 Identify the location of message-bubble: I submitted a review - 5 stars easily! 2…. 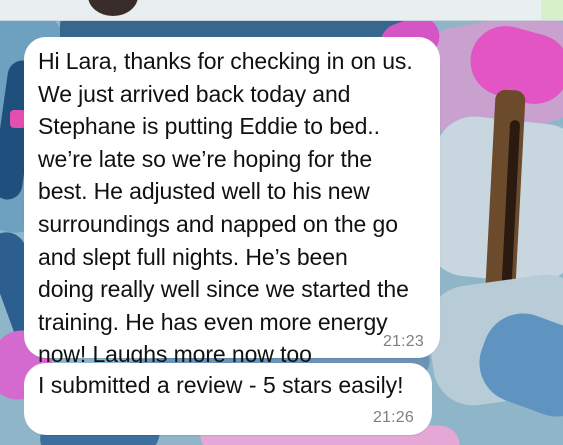
(228, 399).